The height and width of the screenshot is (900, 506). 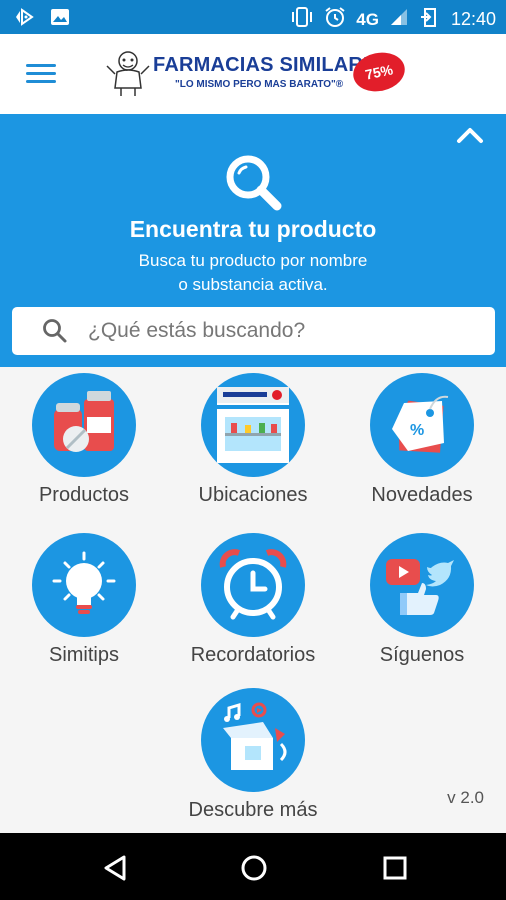 What do you see at coordinates (83, 655) in the screenshot?
I see `menu-item-label: Simitips` at bounding box center [83, 655].